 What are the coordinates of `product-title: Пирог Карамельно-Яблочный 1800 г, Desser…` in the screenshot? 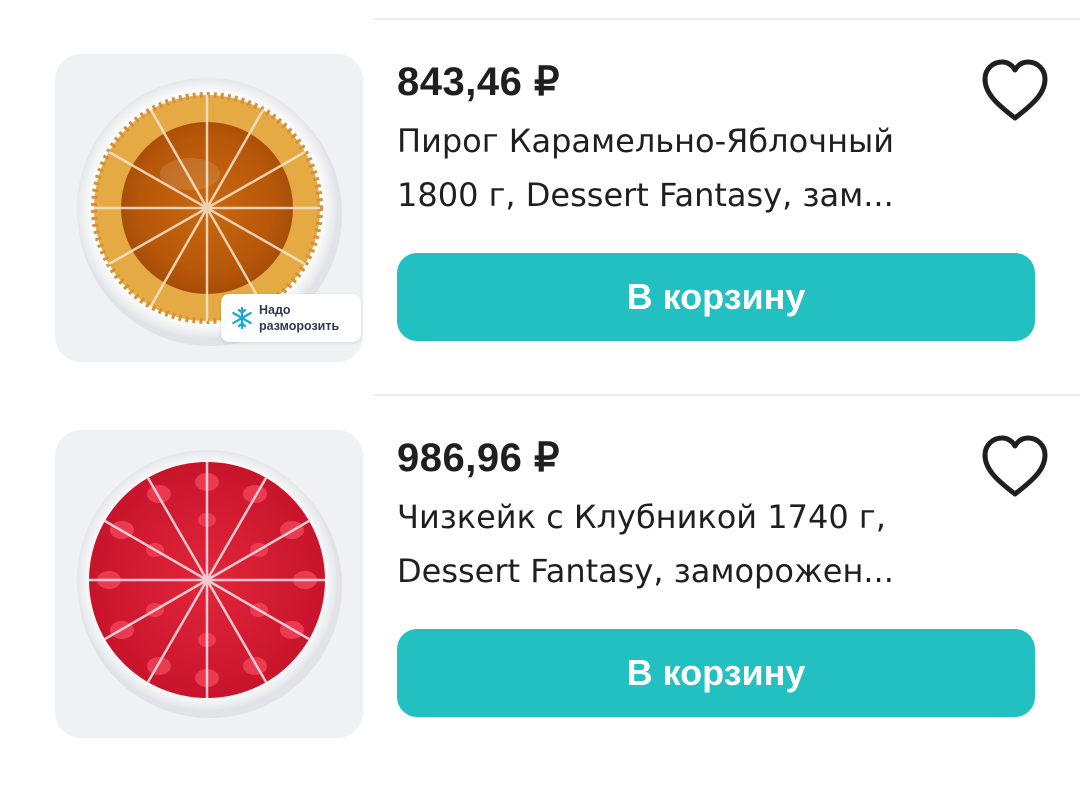 It's located at (687, 168).